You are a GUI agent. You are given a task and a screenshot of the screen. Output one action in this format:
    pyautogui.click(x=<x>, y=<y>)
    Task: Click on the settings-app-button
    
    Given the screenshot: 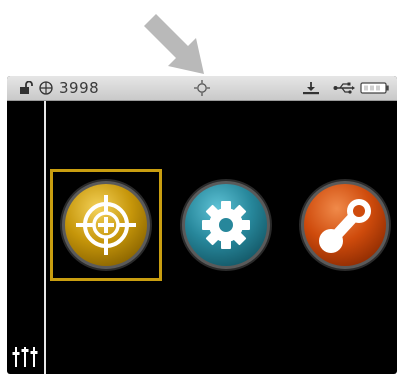 What is the action you would take?
    pyautogui.click(x=226, y=225)
    